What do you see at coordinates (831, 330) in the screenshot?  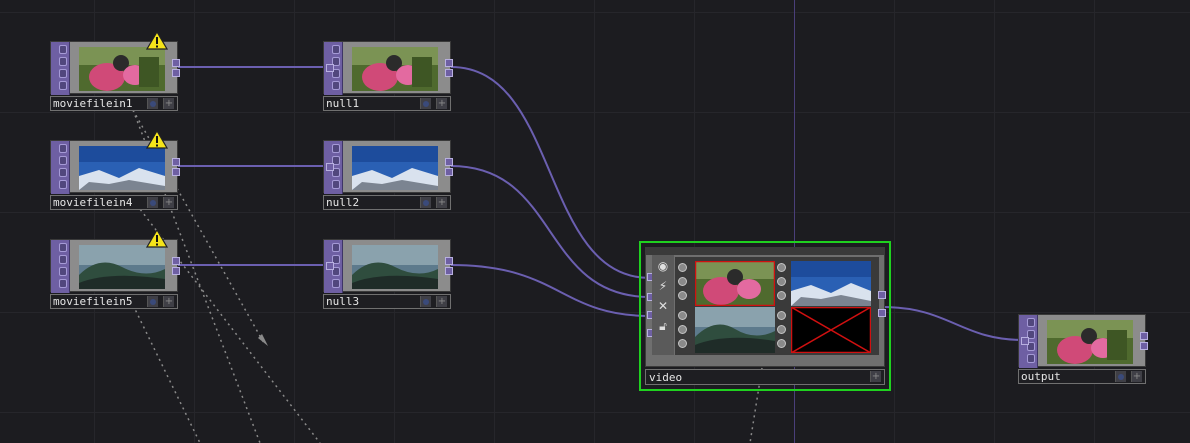 I see `input-slot-4-empty` at bounding box center [831, 330].